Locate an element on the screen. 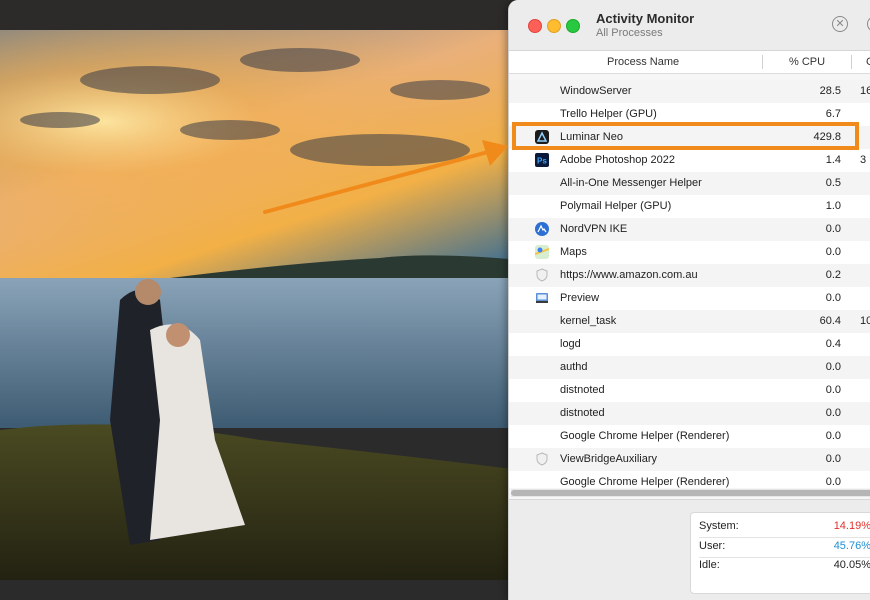  stat-user-label: User: is located at coordinates (712, 546).